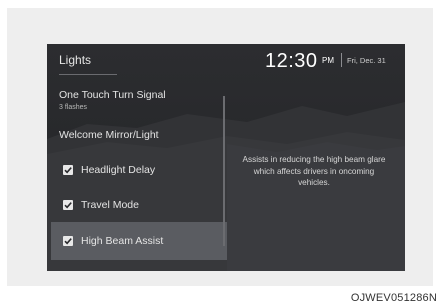 This screenshot has width=443, height=304. I want to click on menu-item-label: One Touch Turn Signal, so click(112, 95).